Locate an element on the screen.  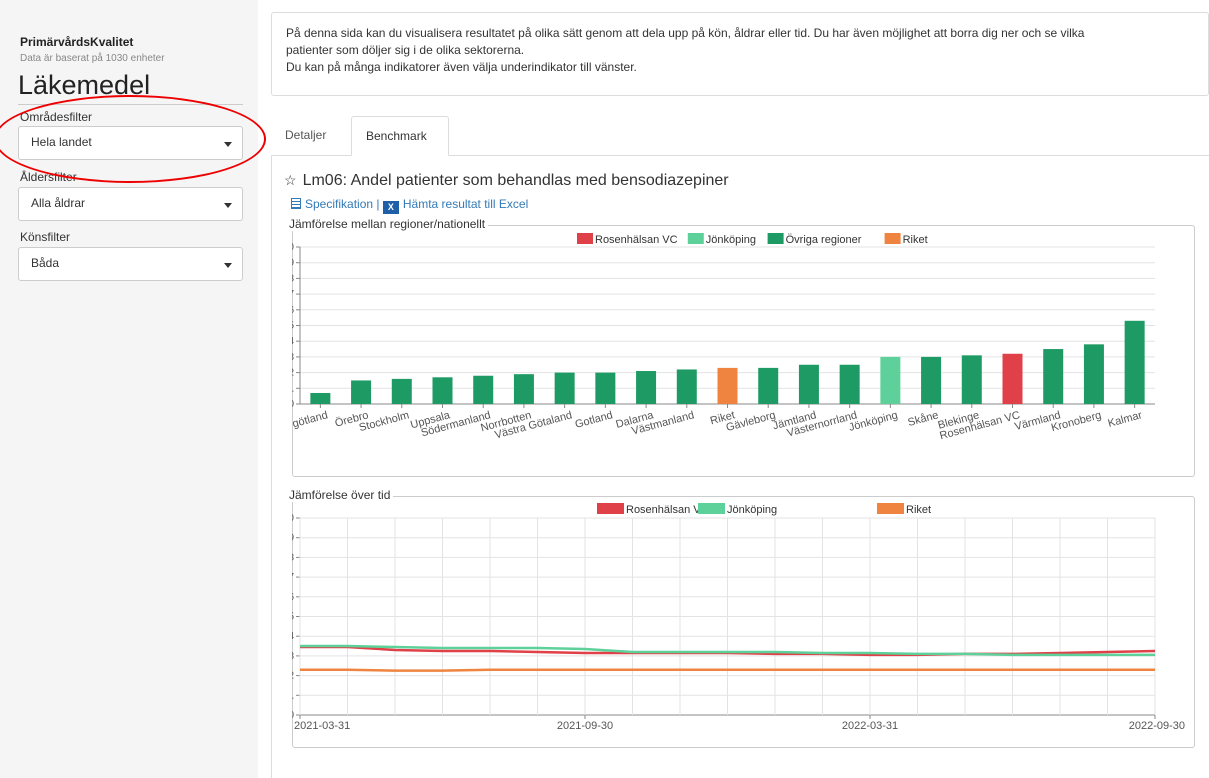
age-filter-value: Alla åldrar is located at coordinates (58, 203).